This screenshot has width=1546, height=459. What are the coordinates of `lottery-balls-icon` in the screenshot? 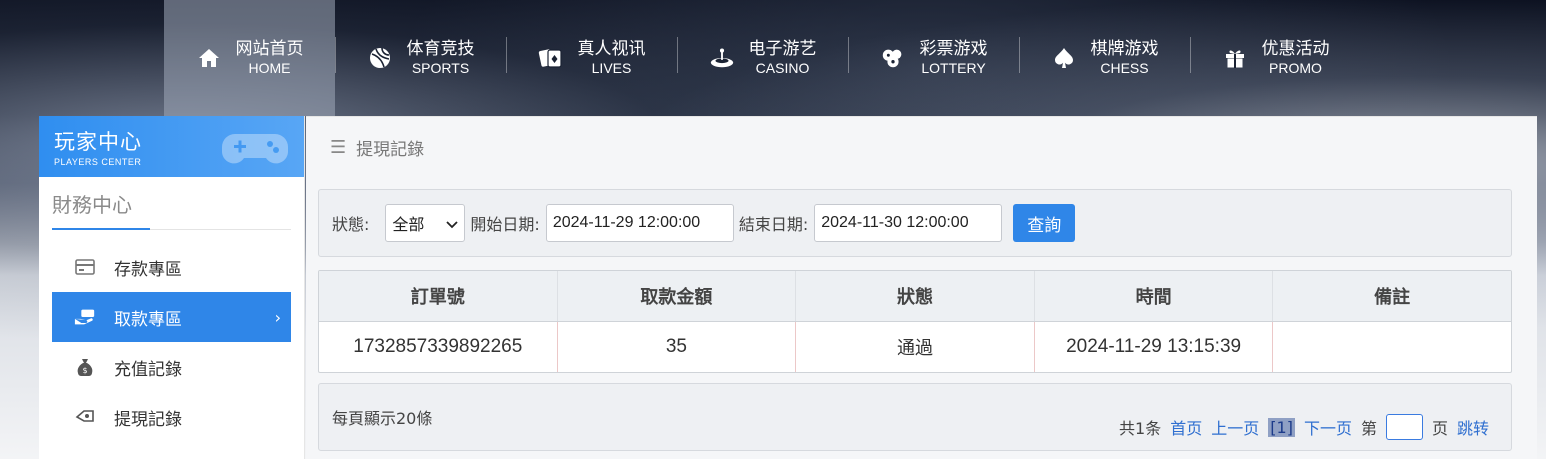 It's located at (893, 58).